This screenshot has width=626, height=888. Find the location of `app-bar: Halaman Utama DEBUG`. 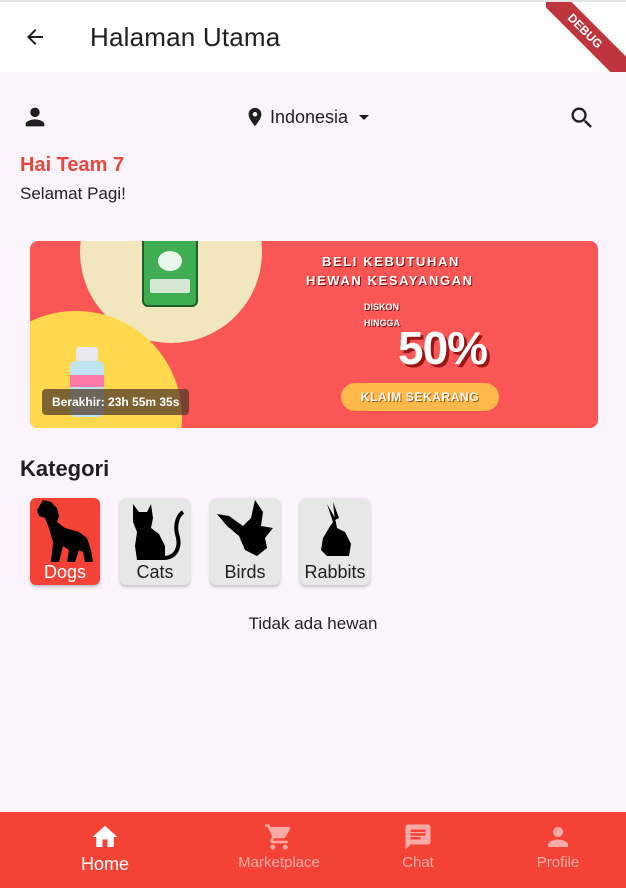

app-bar: Halaman Utama DEBUG is located at coordinates (313, 41).